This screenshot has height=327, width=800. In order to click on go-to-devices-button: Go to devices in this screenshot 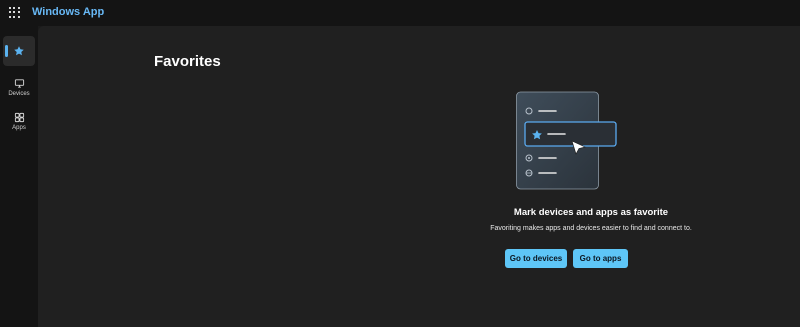, I will do `click(536, 258)`.